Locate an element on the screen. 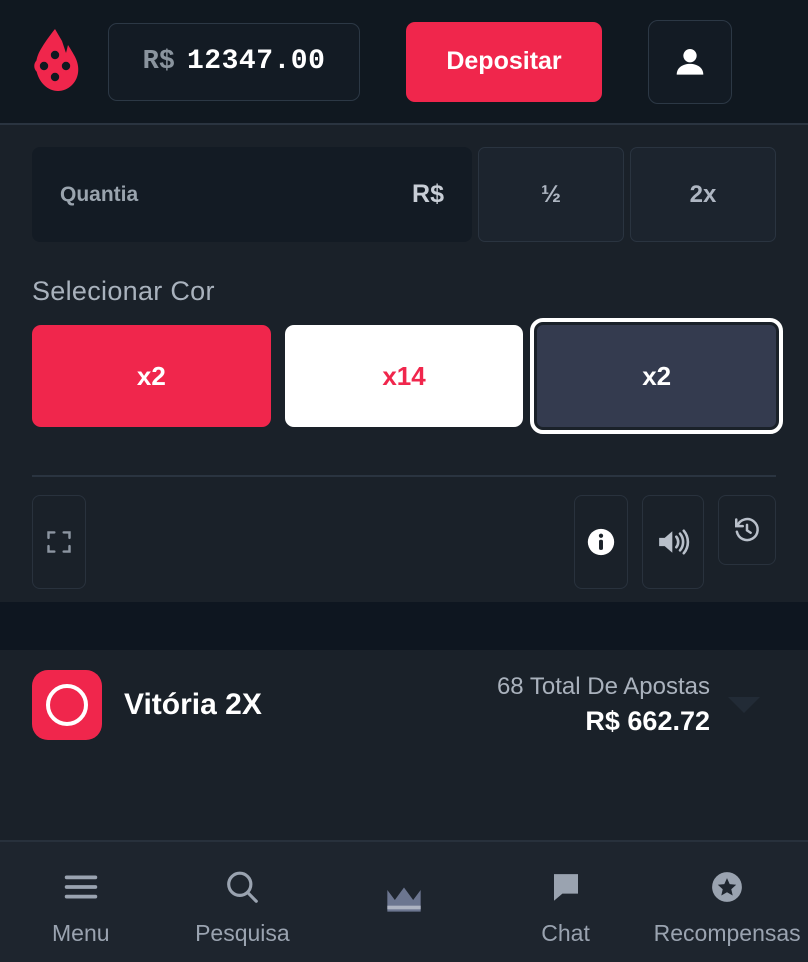 This screenshot has width=808, height=962. balance-display: R$ 12347.00 is located at coordinates (234, 61).